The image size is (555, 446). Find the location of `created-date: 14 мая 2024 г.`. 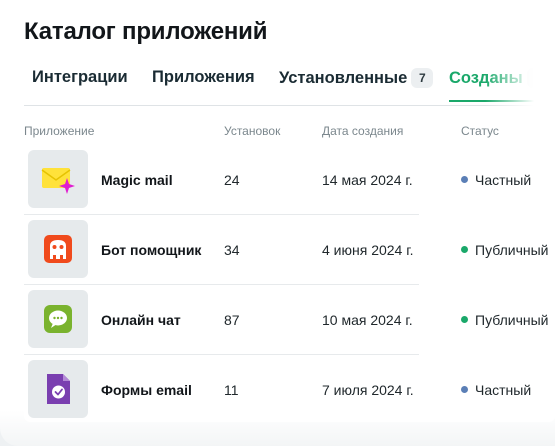

created-date: 14 мая 2024 г. is located at coordinates (367, 180).